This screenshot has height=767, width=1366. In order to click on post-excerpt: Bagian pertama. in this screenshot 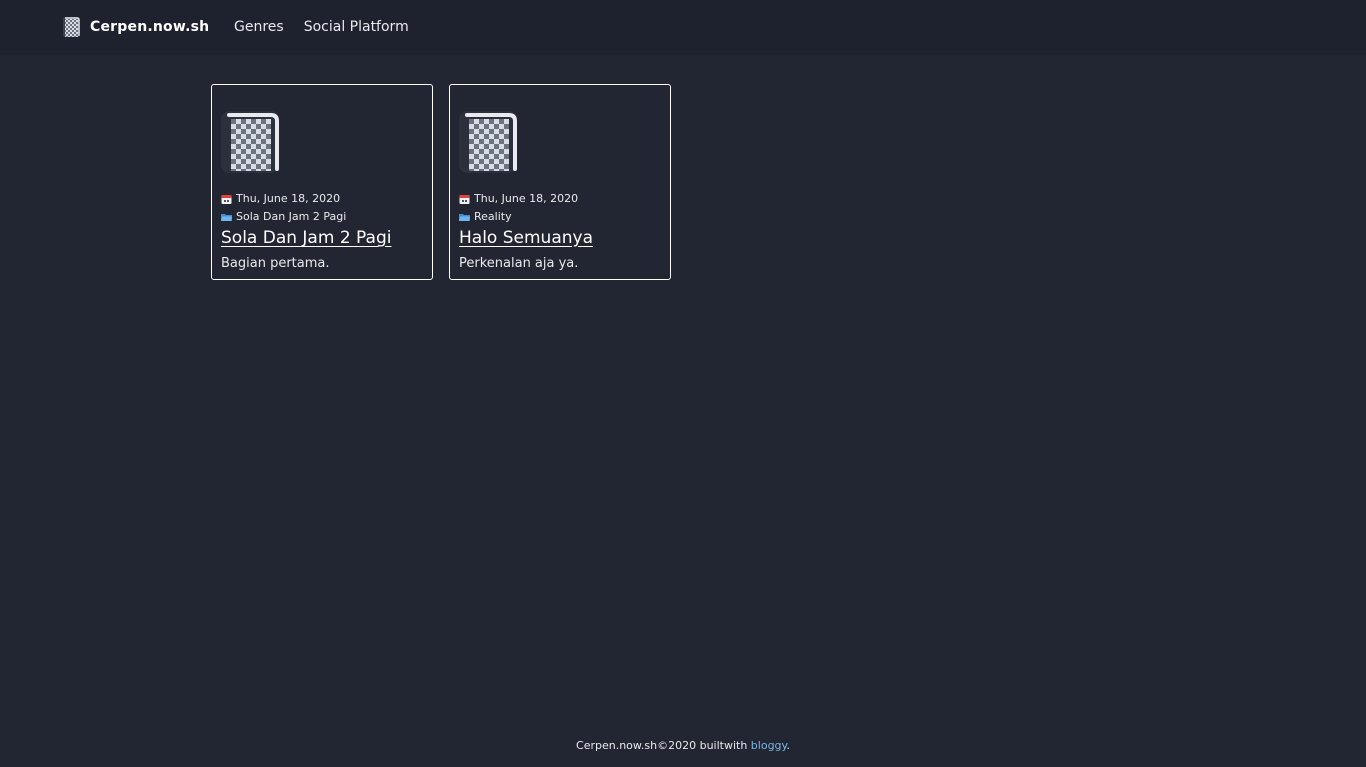, I will do `click(275, 263)`.